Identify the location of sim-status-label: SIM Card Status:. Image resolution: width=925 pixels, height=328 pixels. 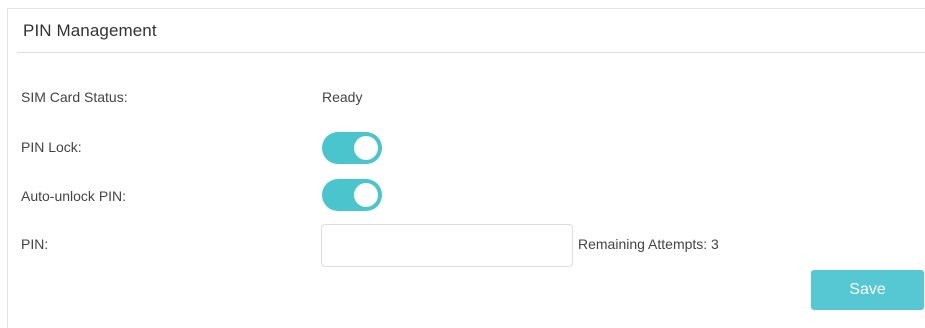
(74, 97).